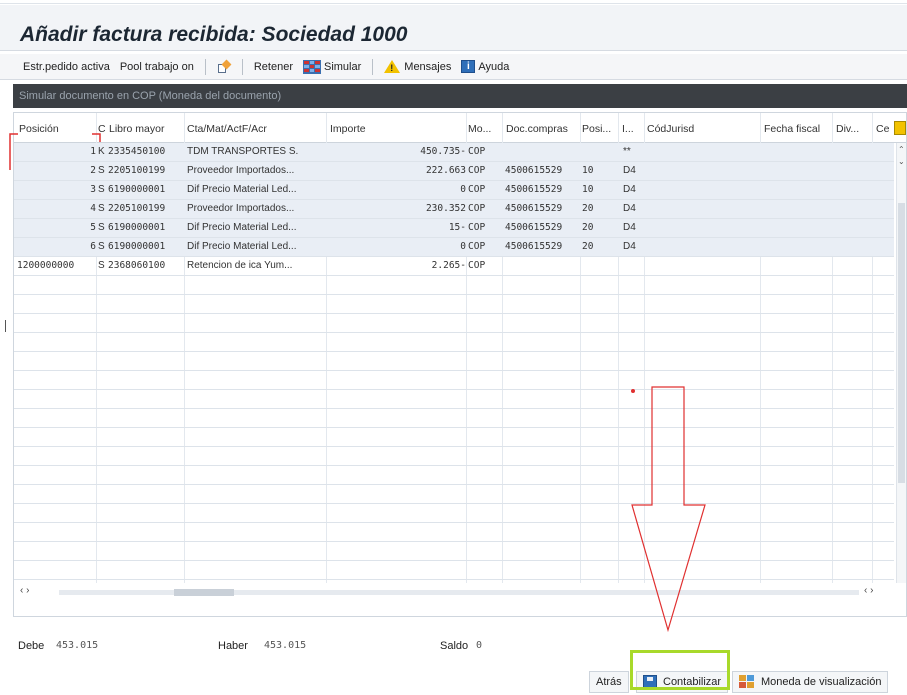 This screenshot has width=907, height=695. I want to click on simulate-icon, so click(311, 66).